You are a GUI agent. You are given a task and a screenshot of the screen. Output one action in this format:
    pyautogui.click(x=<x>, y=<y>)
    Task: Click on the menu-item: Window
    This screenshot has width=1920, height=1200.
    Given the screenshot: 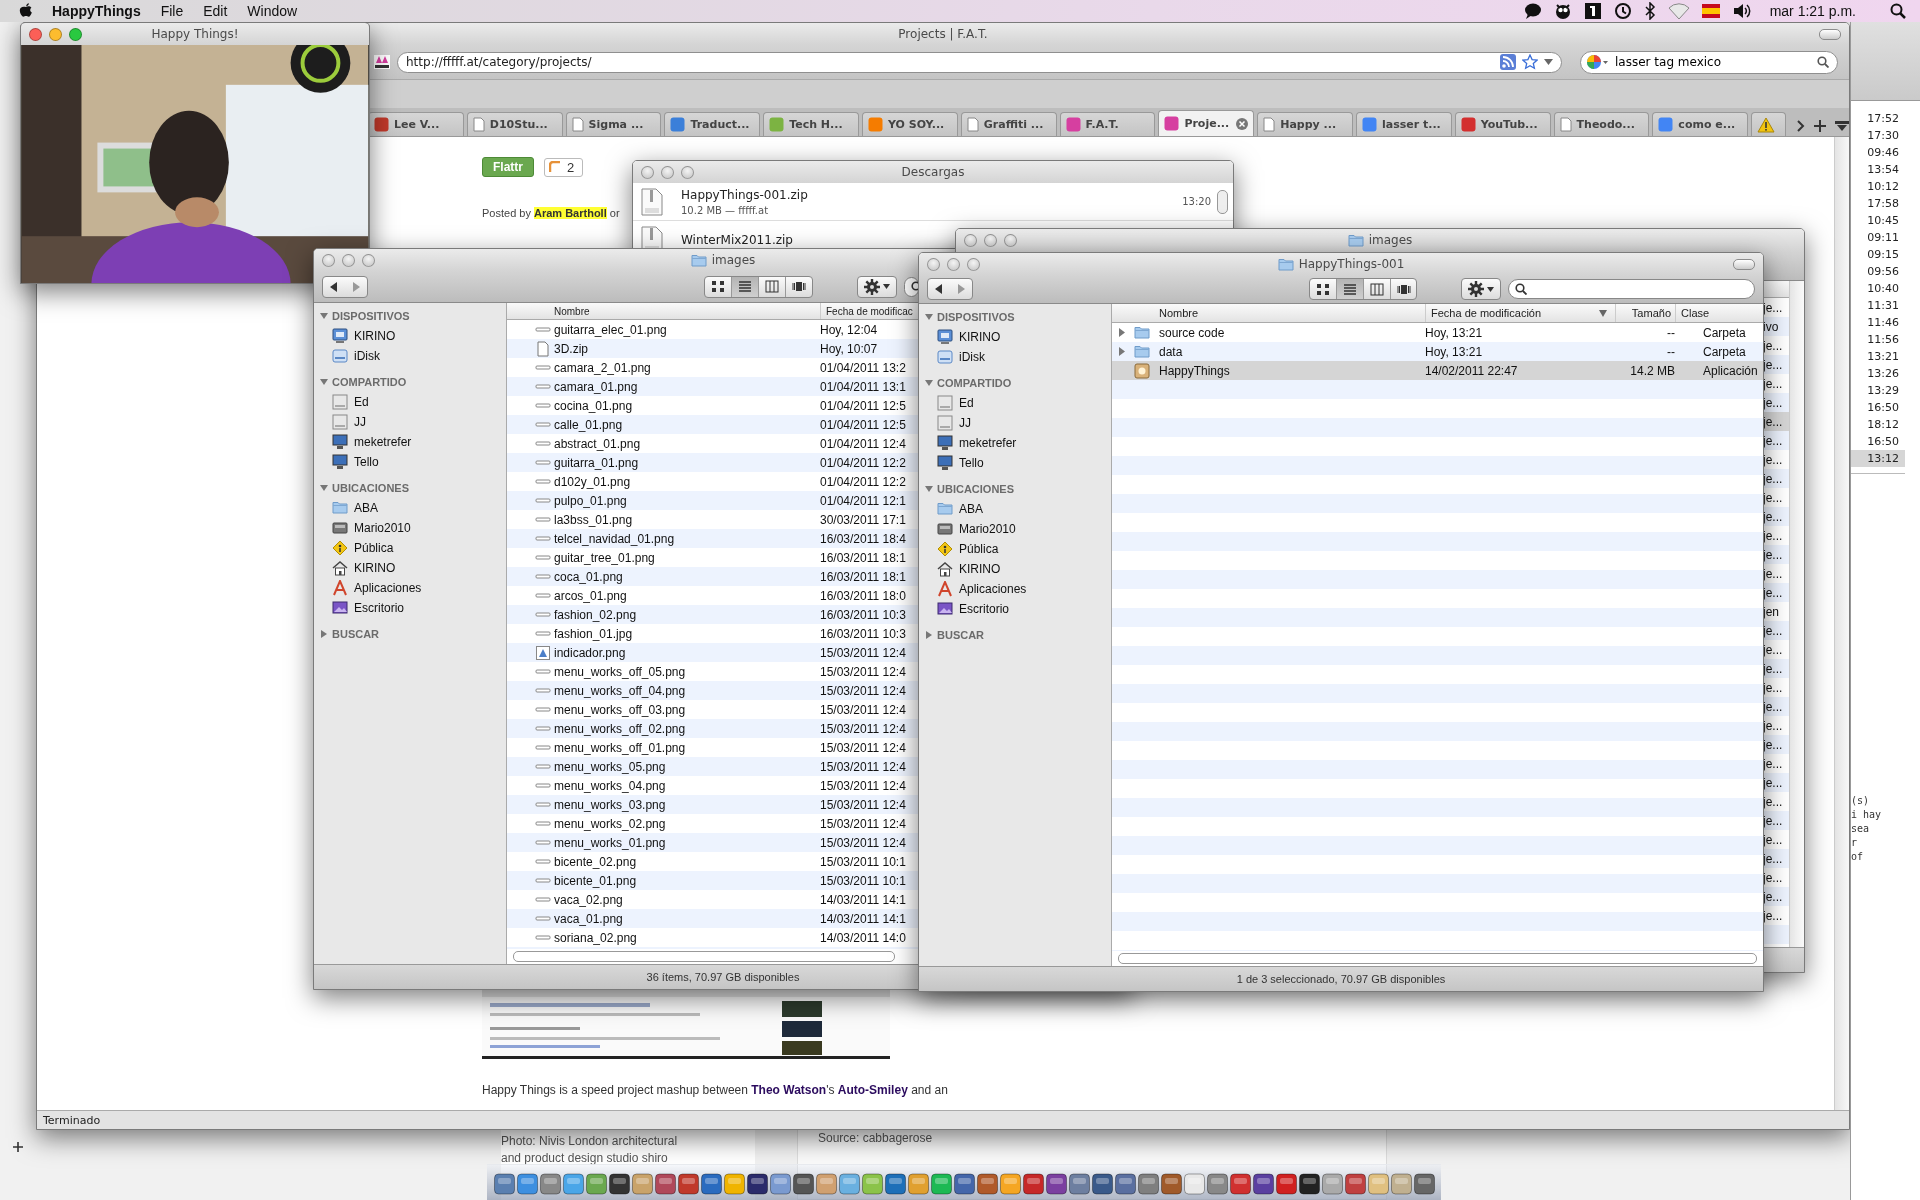 What is the action you would take?
    pyautogui.click(x=272, y=11)
    